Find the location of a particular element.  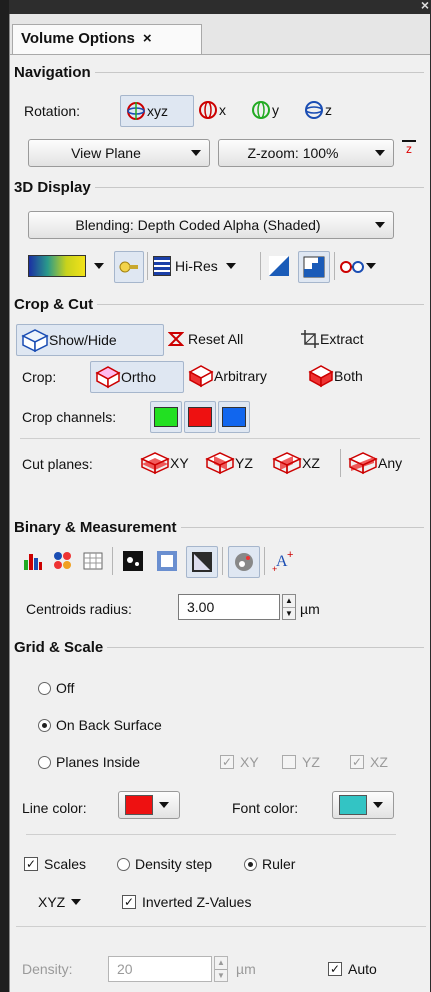

window-titlebar: × is located at coordinates (215, 7).